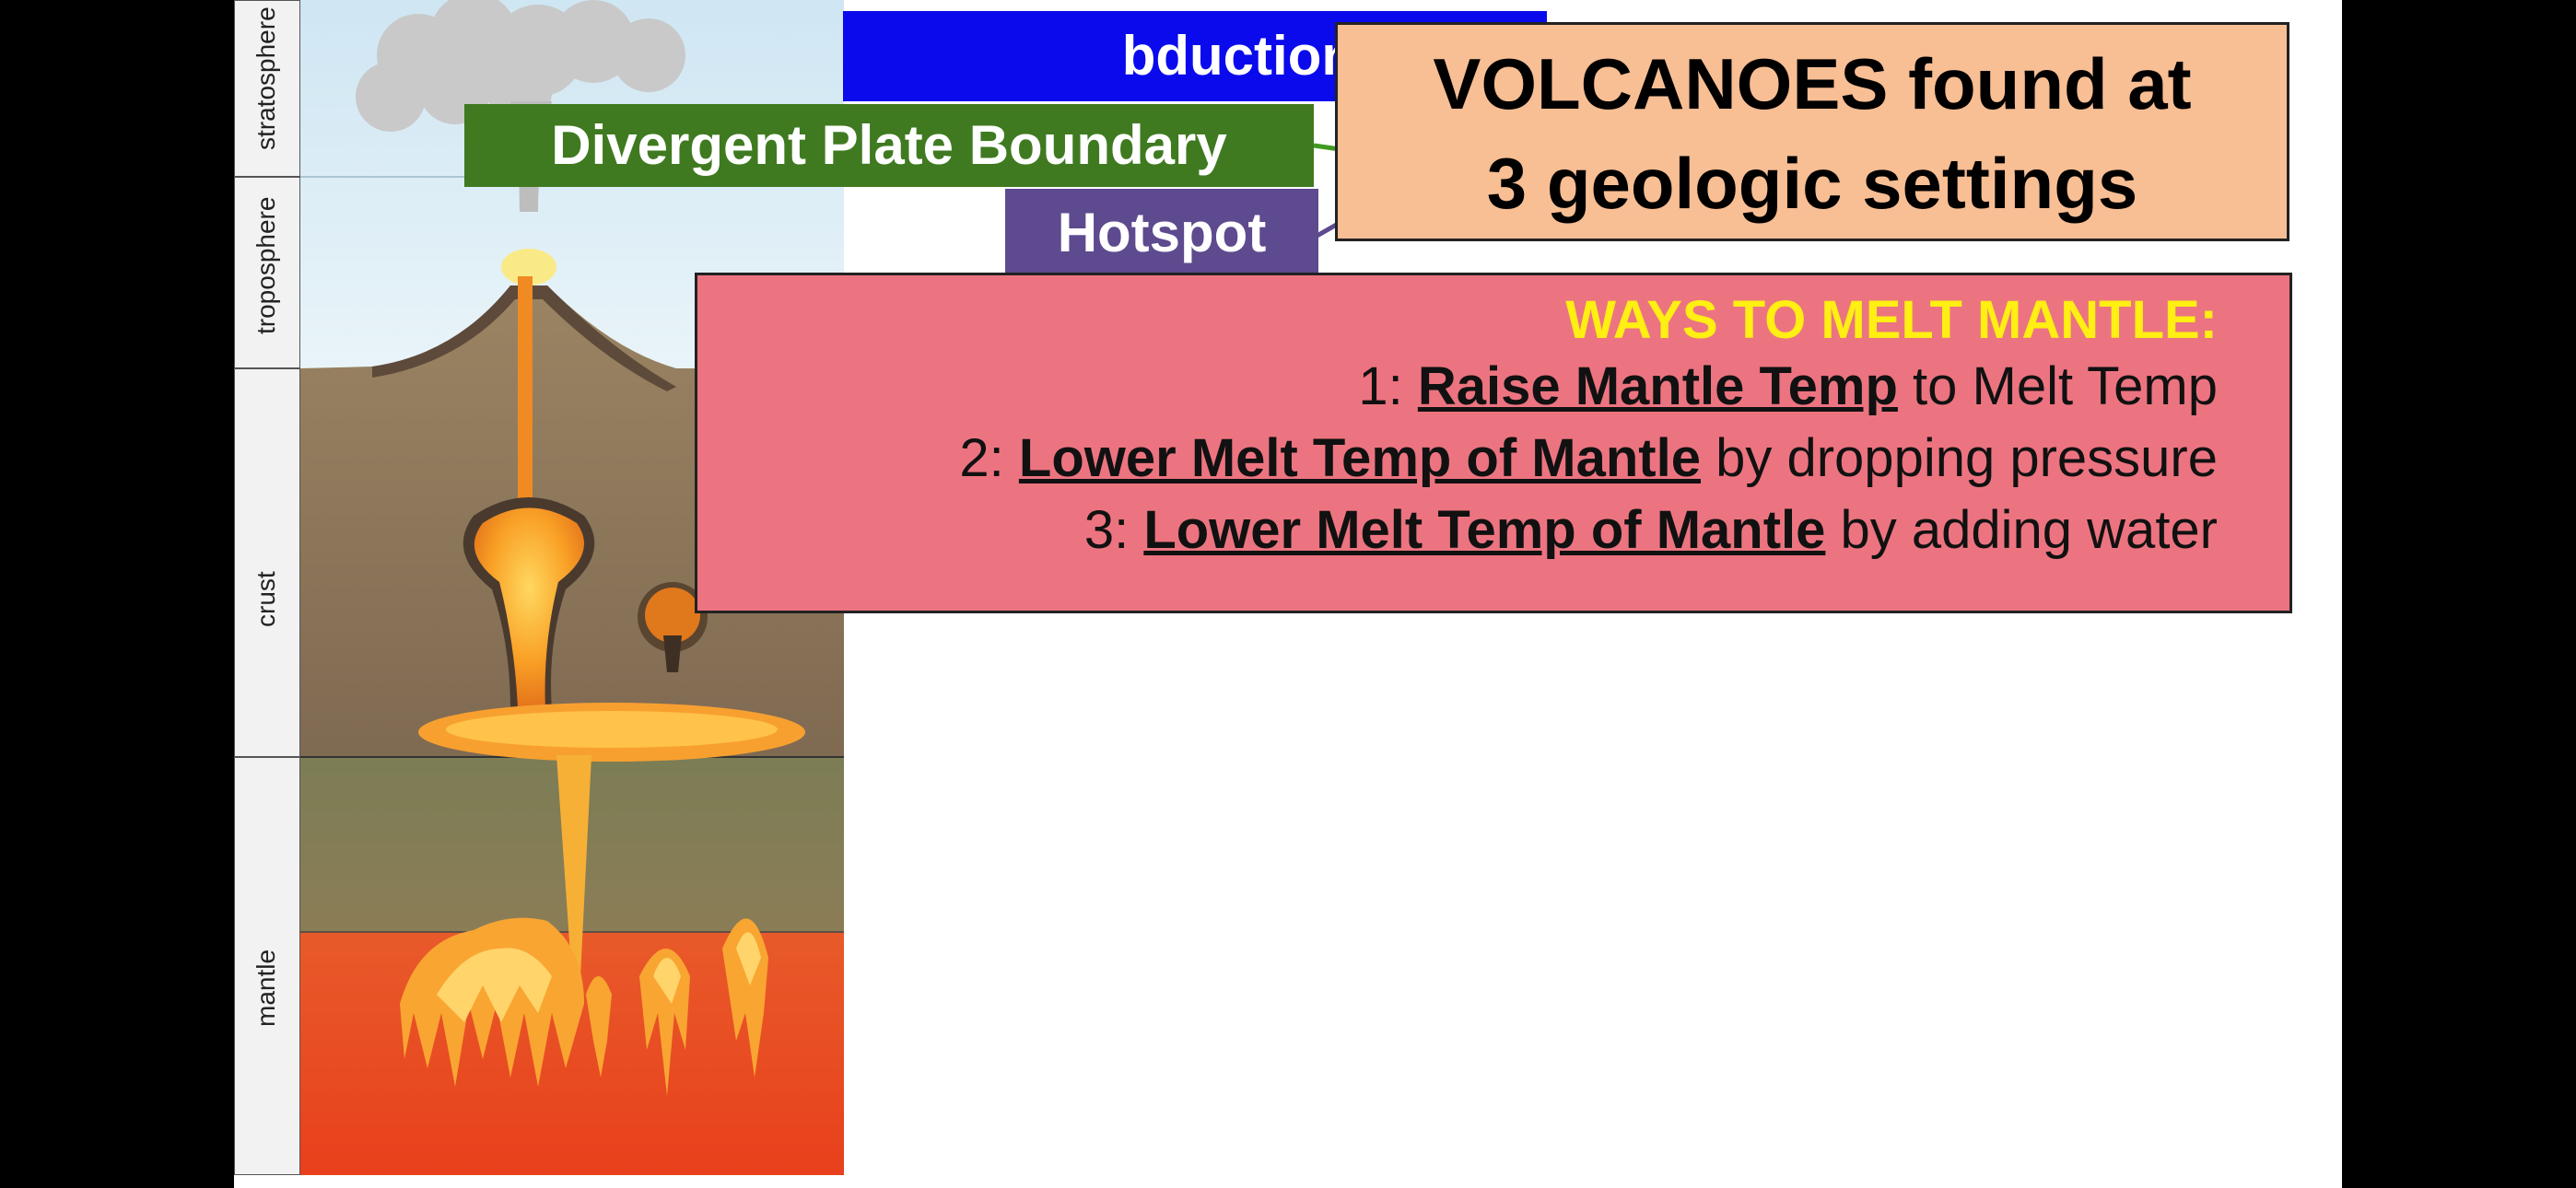 This screenshot has width=2576, height=1188. Describe the element at coordinates (2029, 530) in the screenshot. I see `way-rest: by adding water` at that location.